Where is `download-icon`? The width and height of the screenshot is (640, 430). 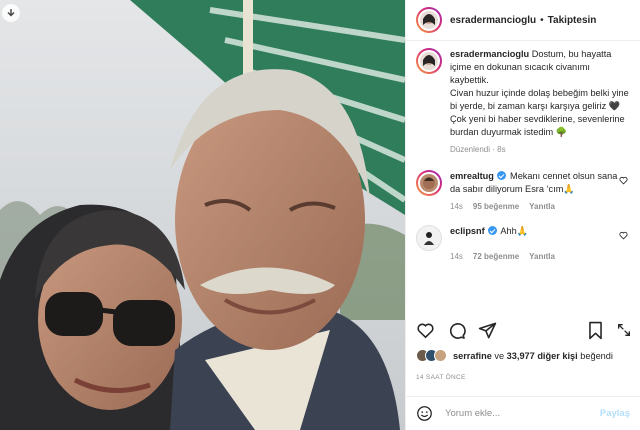
download-icon is located at coordinates (11, 13).